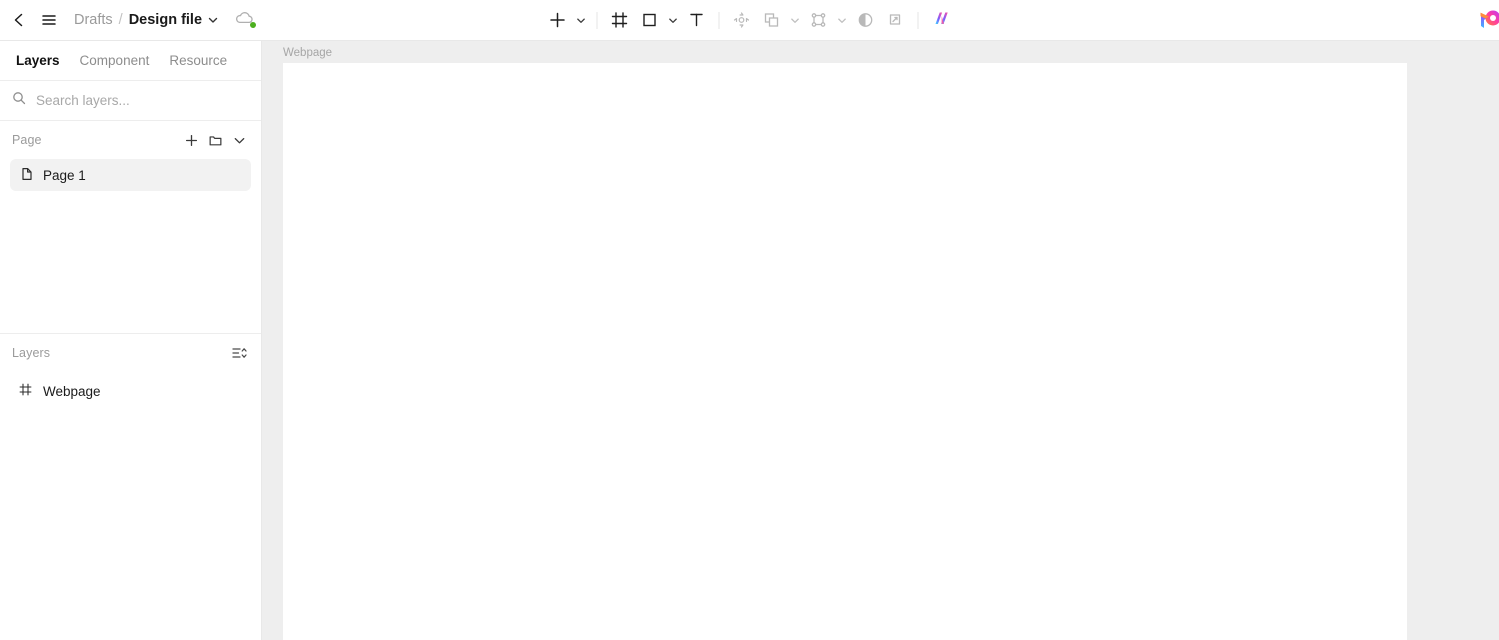 The width and height of the screenshot is (1499, 640). Describe the element at coordinates (307, 53) in the screenshot. I see `frame-label: Webpage` at that location.